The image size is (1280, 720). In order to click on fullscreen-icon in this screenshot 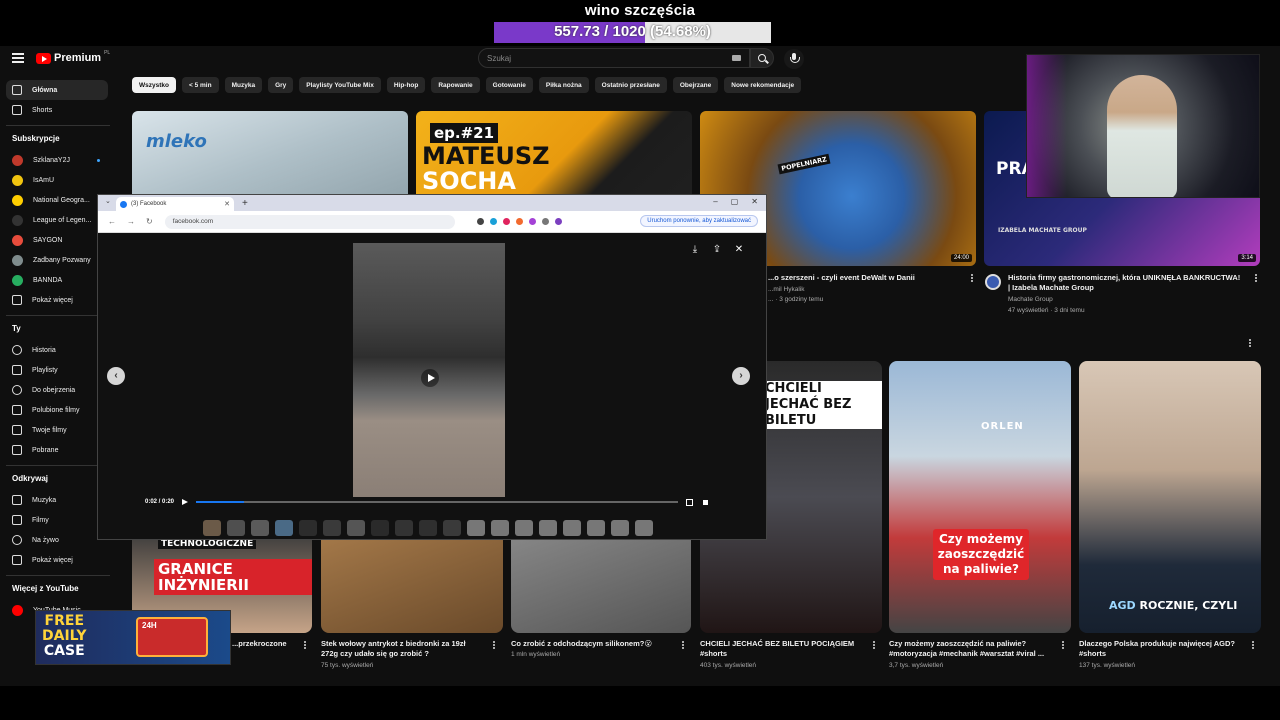, I will do `click(690, 502)`.